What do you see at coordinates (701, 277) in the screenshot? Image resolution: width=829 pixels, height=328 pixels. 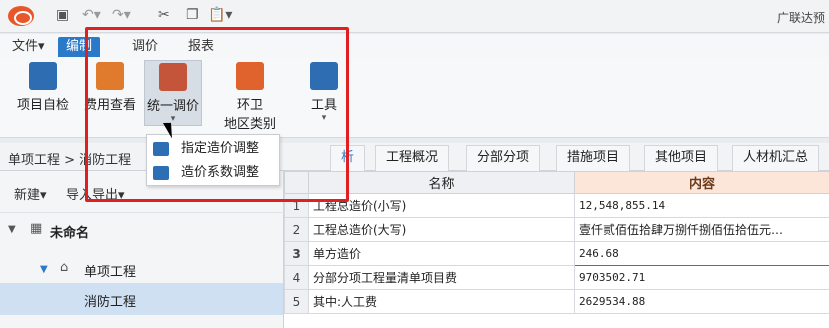 I see `value-cell: 9703502.71` at bounding box center [701, 277].